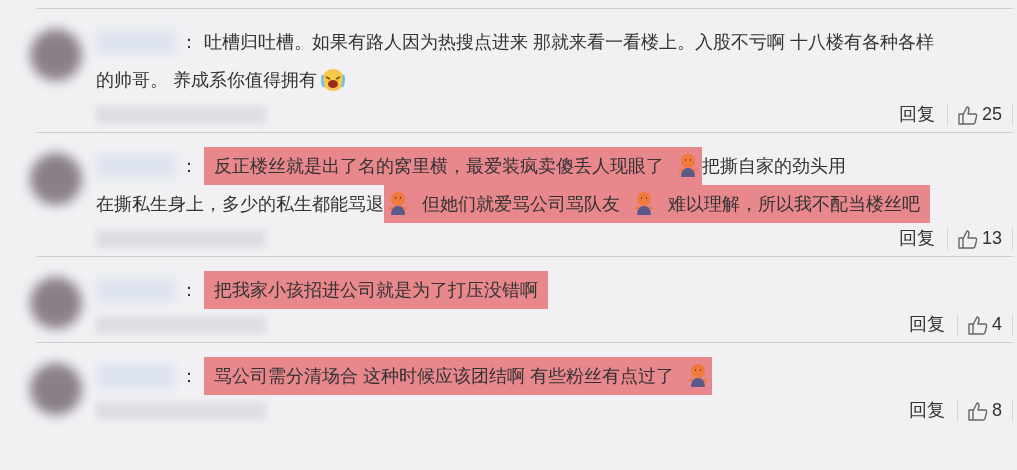 The height and width of the screenshot is (470, 1017). Describe the element at coordinates (979, 238) in the screenshot. I see `like-button: 13` at that location.